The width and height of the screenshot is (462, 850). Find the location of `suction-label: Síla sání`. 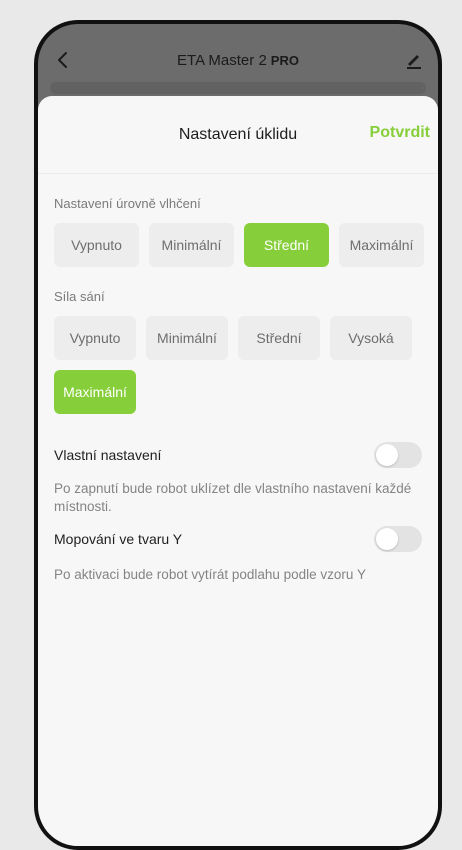

suction-label: Síla sání is located at coordinates (79, 296).